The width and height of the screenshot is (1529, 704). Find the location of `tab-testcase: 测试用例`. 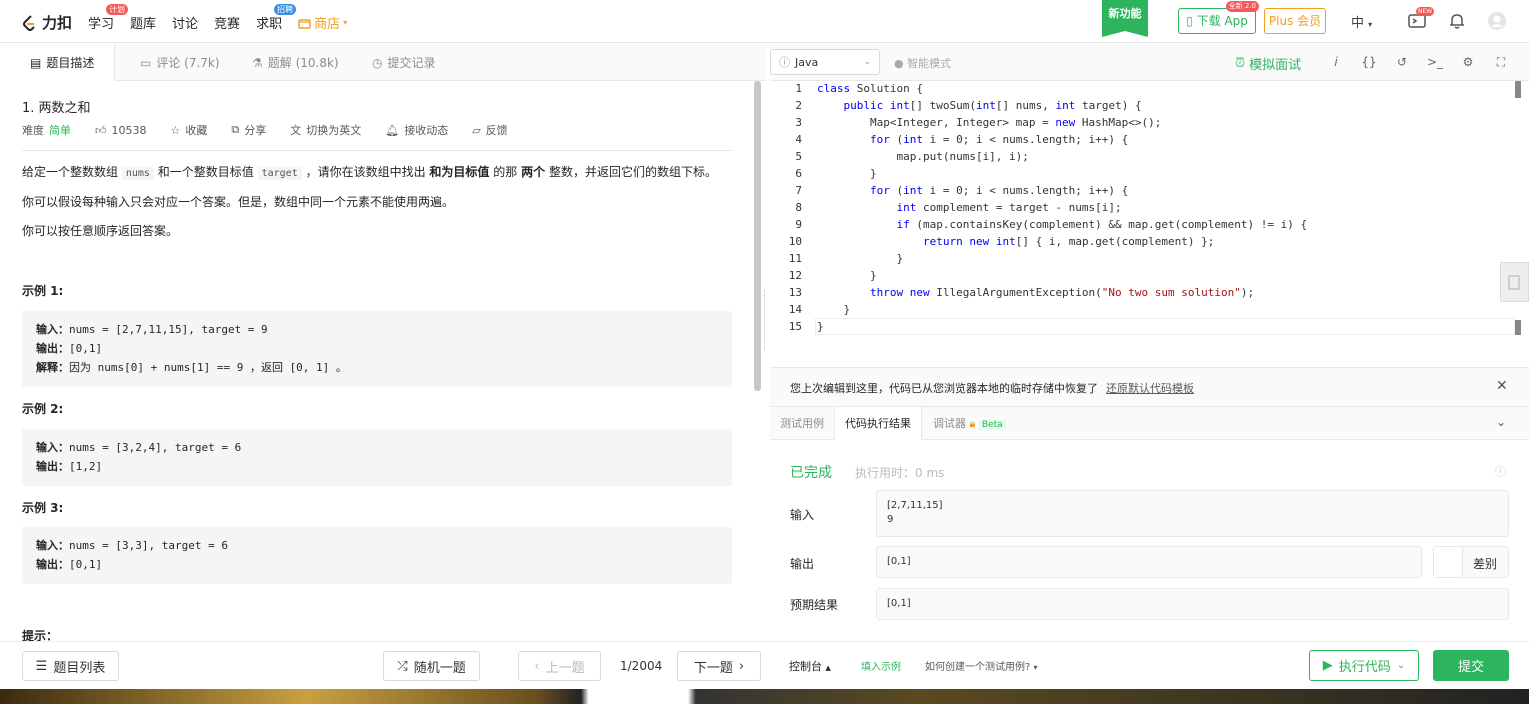

tab-testcase: 测试用例 is located at coordinates (802, 424).